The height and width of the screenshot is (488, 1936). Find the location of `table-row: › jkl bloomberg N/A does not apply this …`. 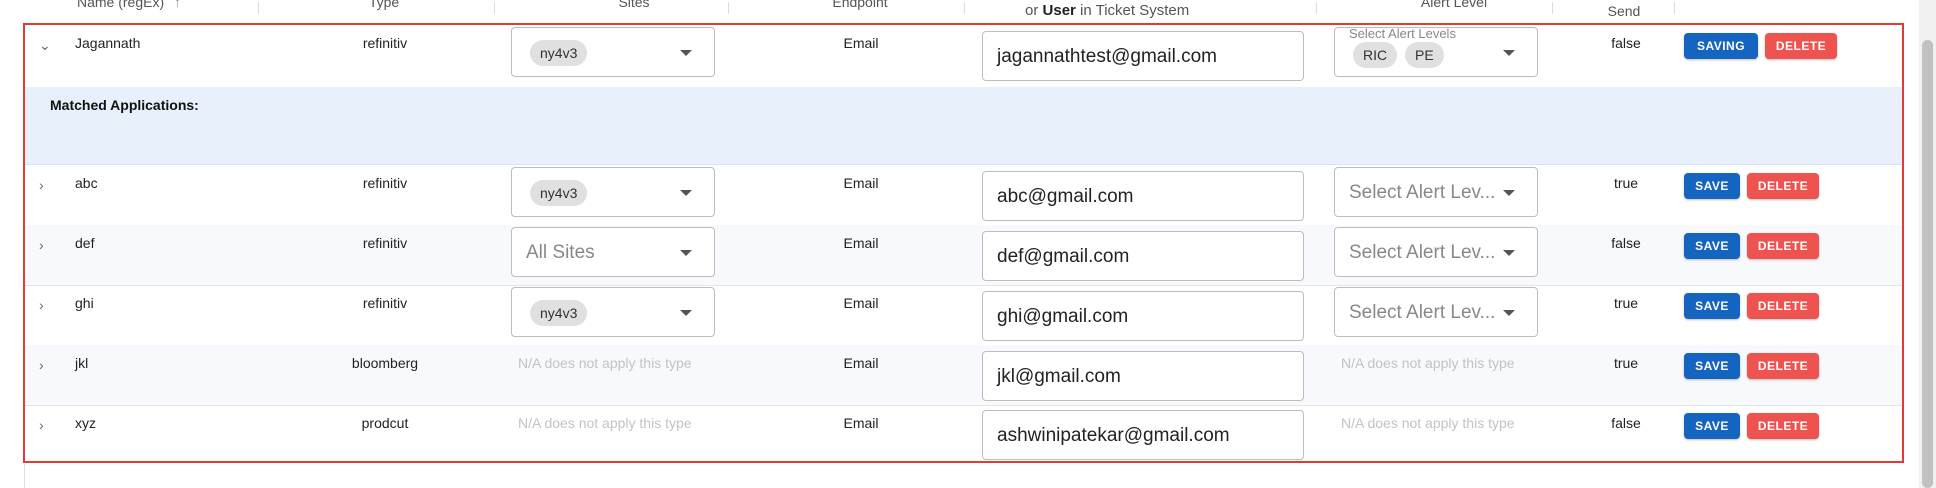

table-row: › jkl bloomberg N/A does not apply this … is located at coordinates (963, 375).